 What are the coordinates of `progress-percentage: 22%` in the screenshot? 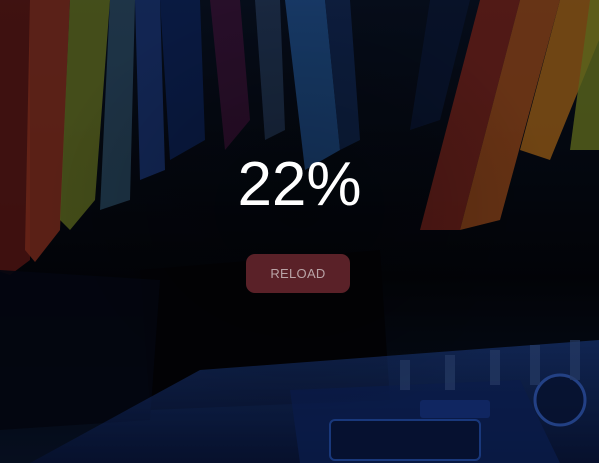 It's located at (299, 184).